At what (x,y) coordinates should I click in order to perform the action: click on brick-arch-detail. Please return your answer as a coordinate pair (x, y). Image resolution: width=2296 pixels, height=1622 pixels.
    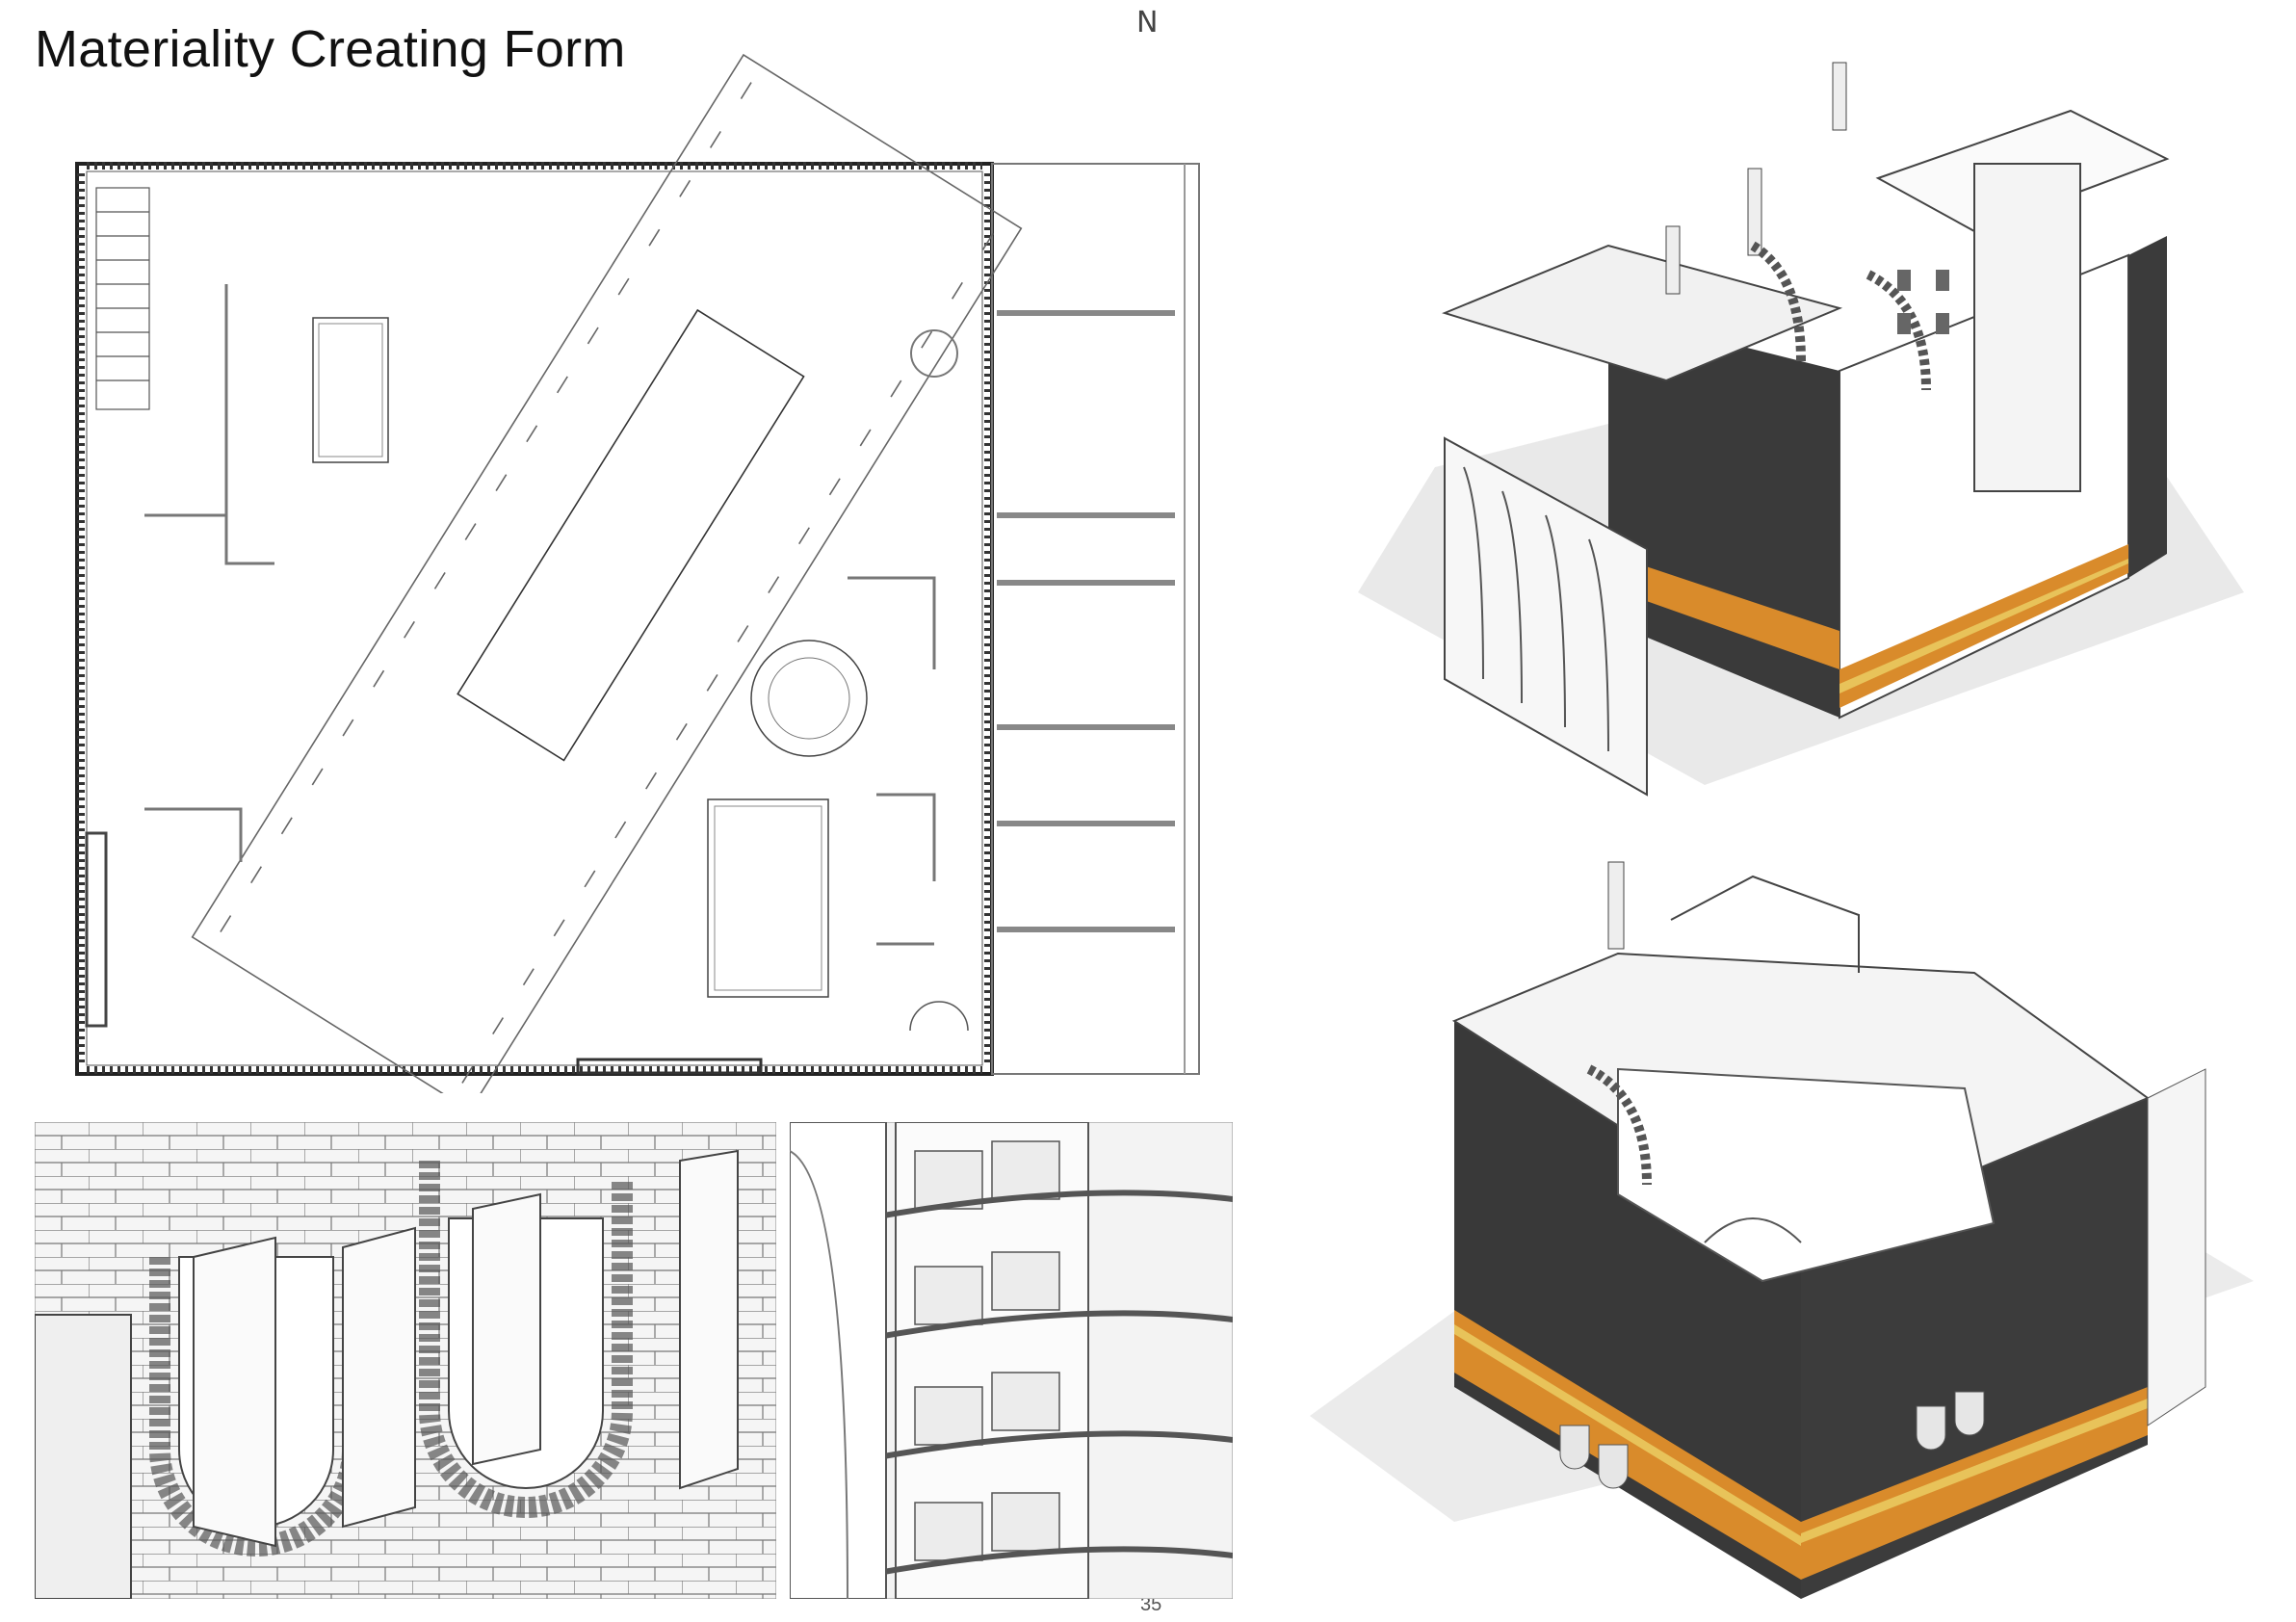
    Looking at the image, I should click on (405, 1360).